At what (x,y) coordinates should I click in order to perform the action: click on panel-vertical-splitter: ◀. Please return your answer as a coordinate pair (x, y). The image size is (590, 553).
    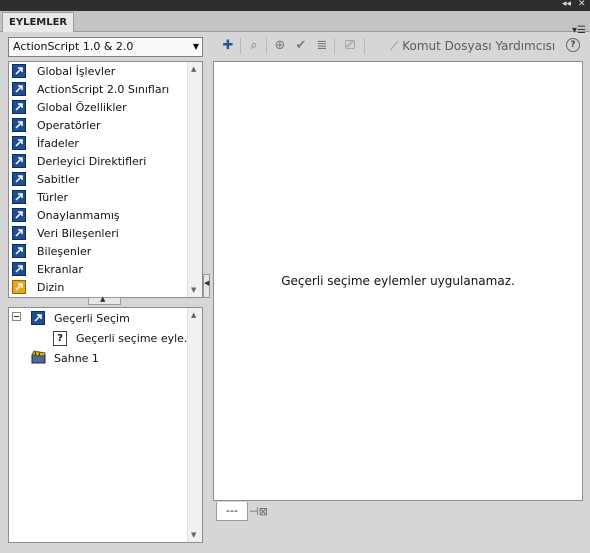
    Looking at the image, I should click on (206, 286).